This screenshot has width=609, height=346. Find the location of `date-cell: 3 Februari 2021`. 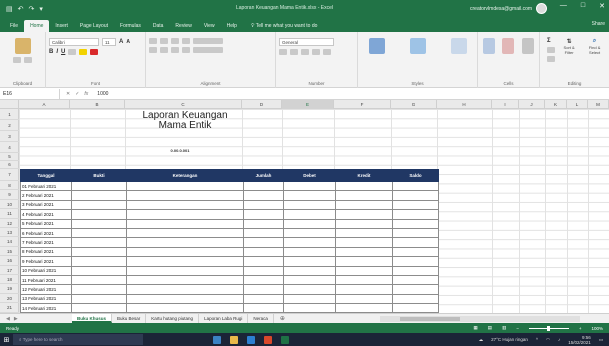

date-cell: 3 Februari 2021 is located at coordinates (46, 205).